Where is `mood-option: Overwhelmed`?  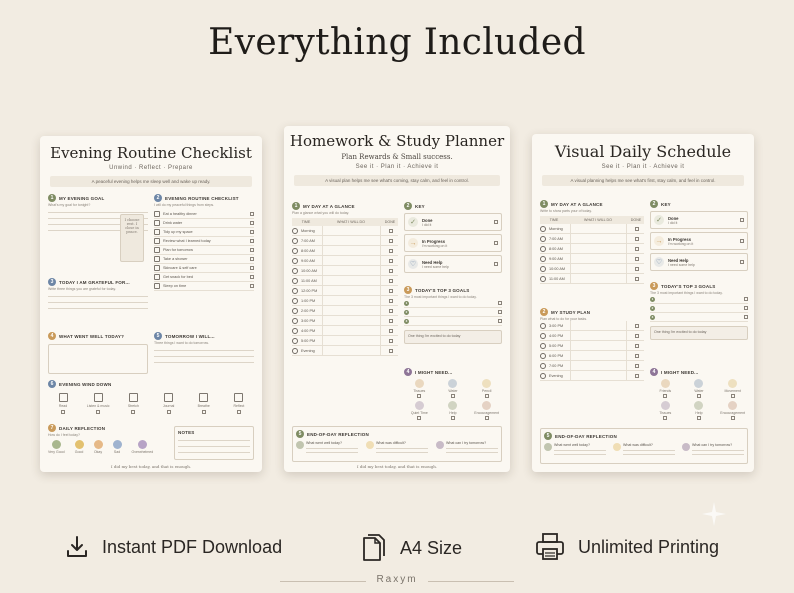
mood-option: Overwhelmed is located at coordinates (142, 447).